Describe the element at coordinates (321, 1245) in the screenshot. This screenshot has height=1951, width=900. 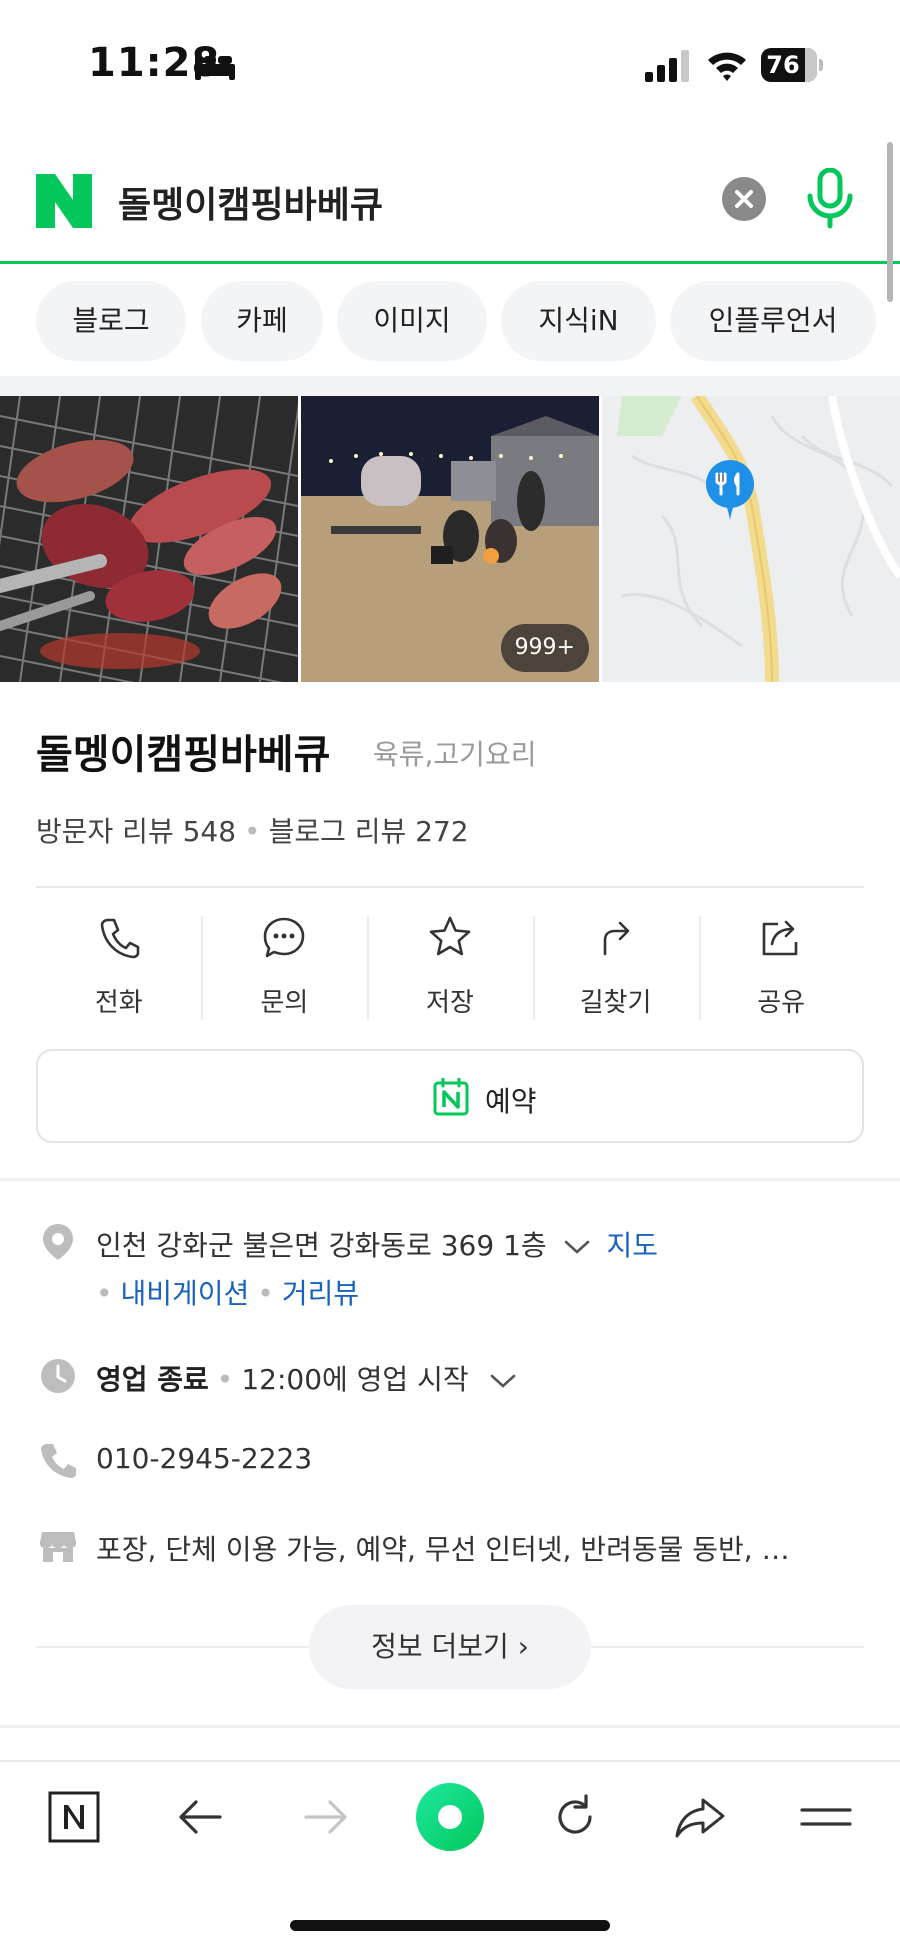
I see `address-text: 인천 강화군 불은면 강화동로 369 1층` at that location.